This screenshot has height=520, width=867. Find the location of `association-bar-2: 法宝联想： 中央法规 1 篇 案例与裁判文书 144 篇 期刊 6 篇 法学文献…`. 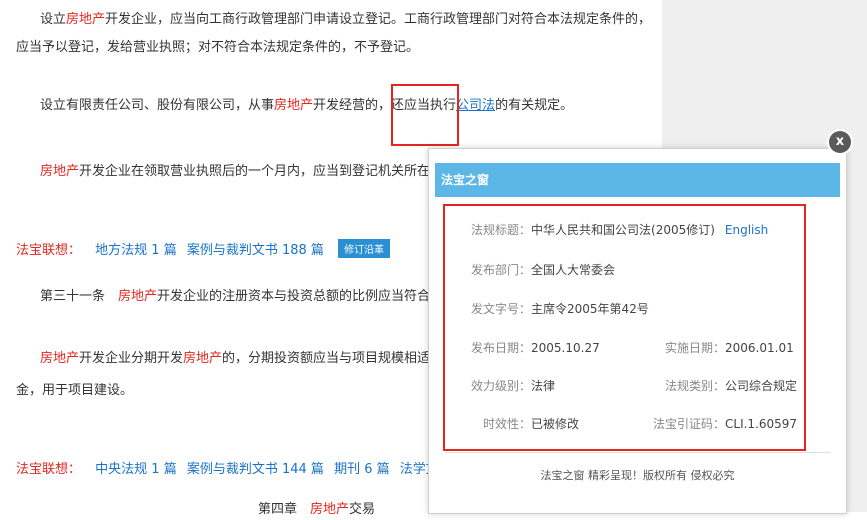

association-bar-2: 法宝联想： 中央法规 1 篇 案例与裁判文书 144 篇 期刊 6 篇 法学文献… is located at coordinates (251, 467).